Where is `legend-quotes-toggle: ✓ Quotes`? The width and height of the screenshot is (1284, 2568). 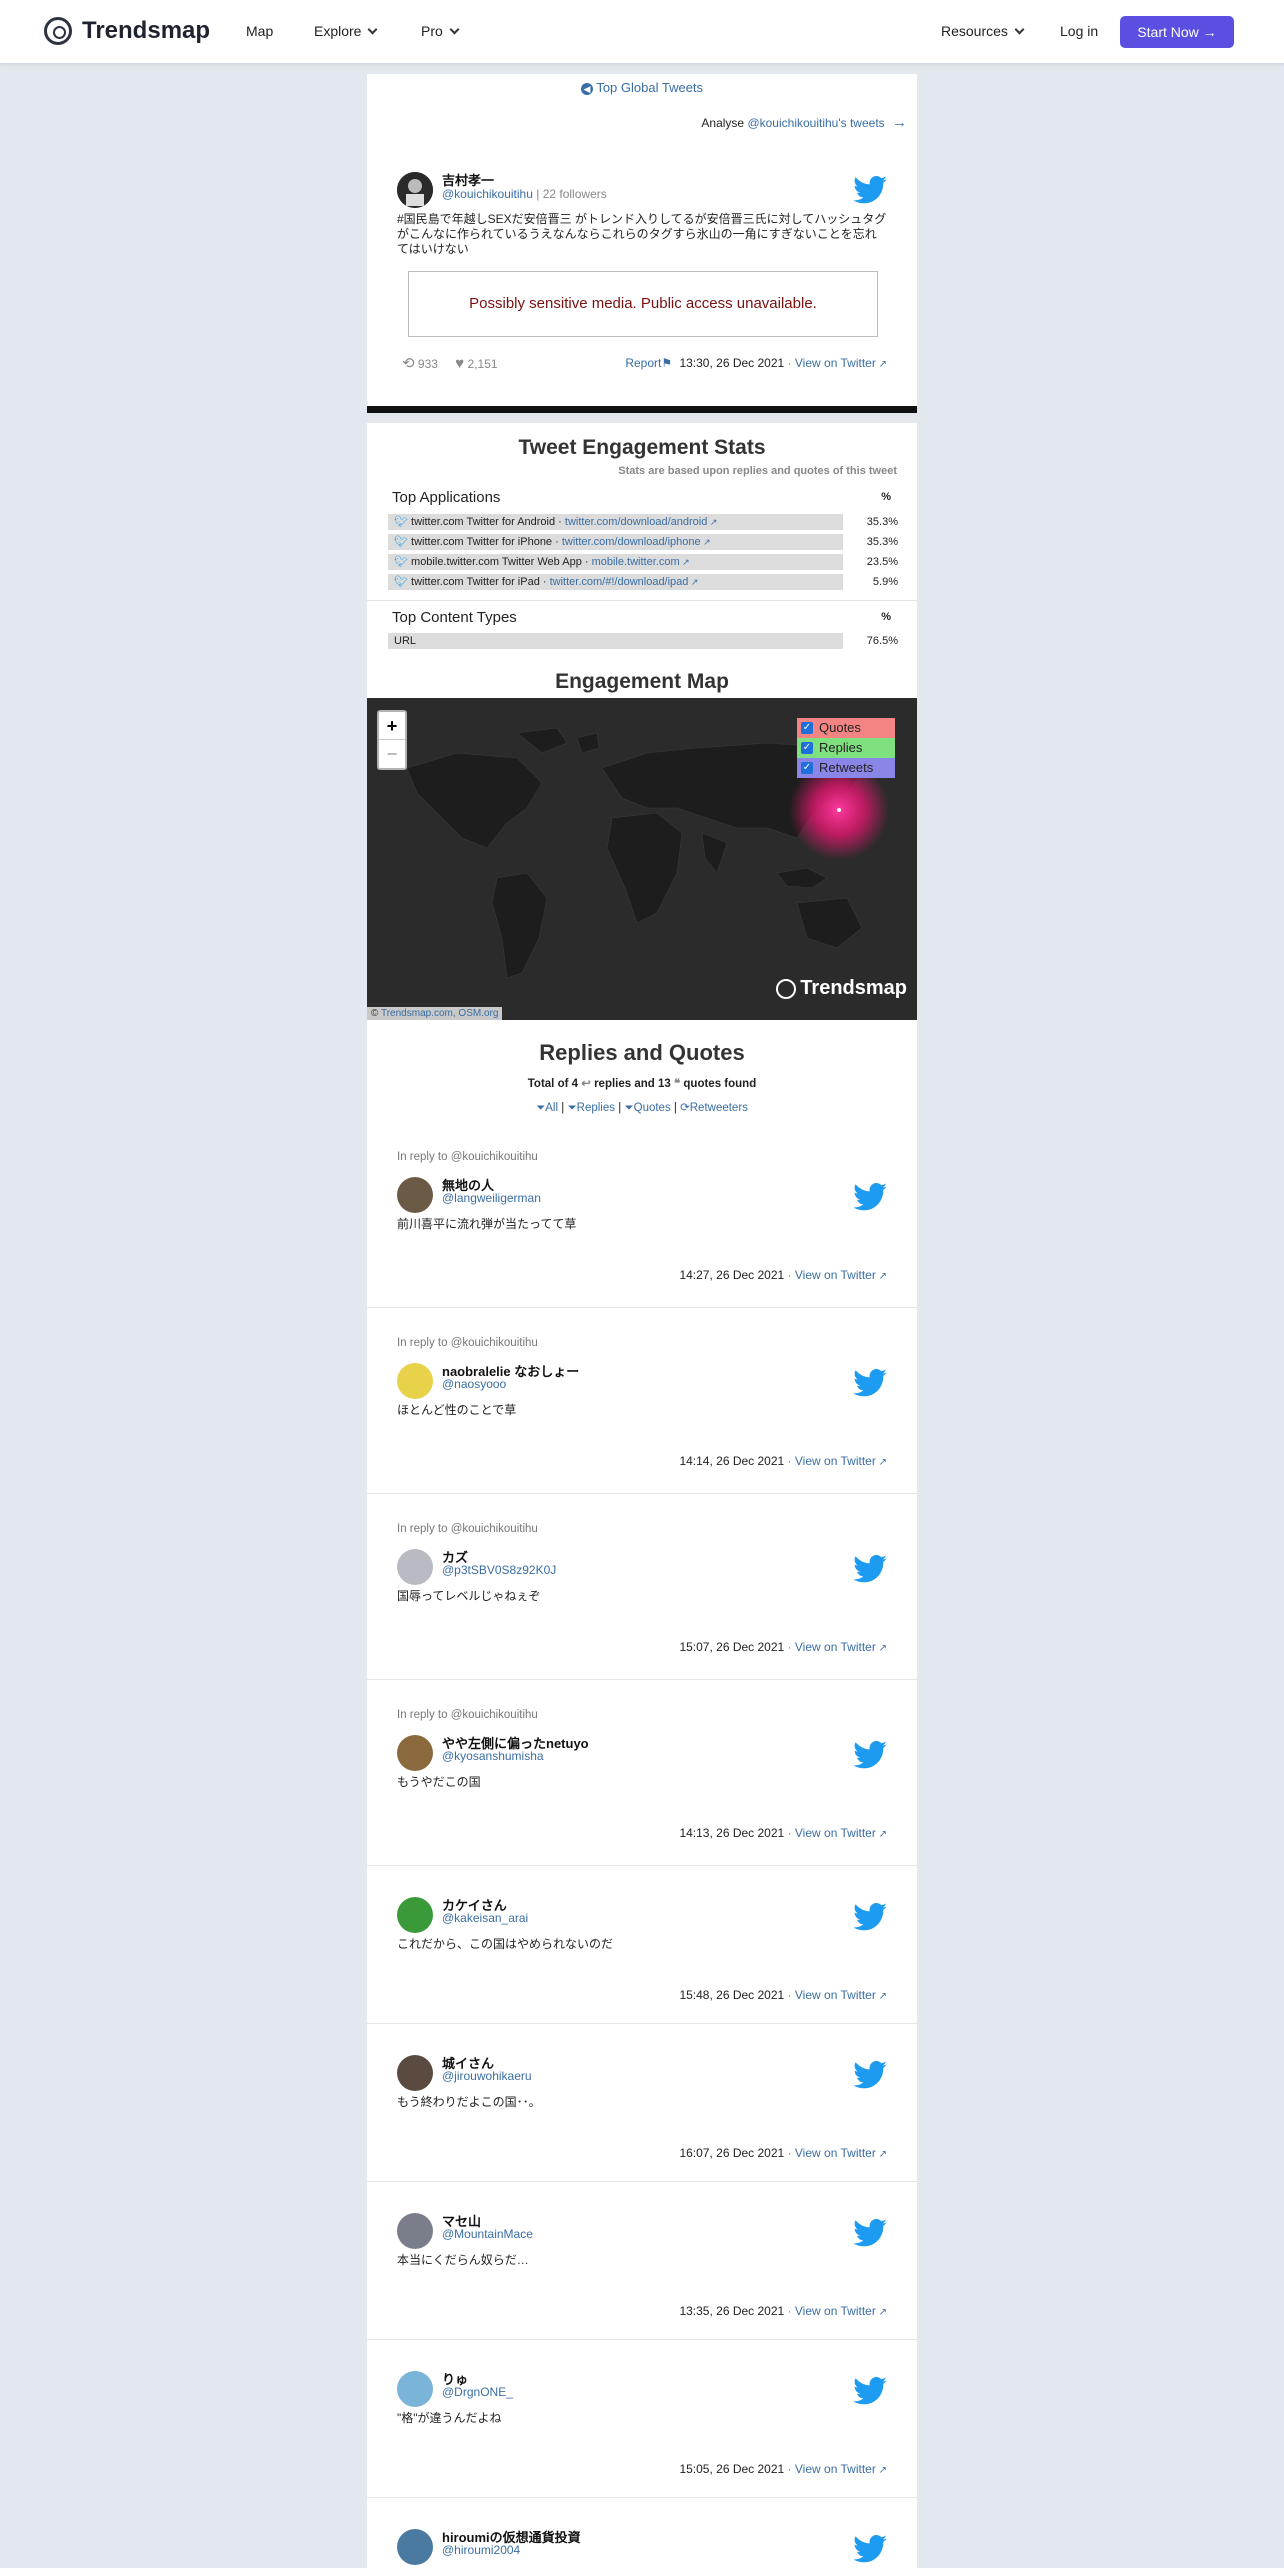 legend-quotes-toggle: ✓ Quotes is located at coordinates (846, 728).